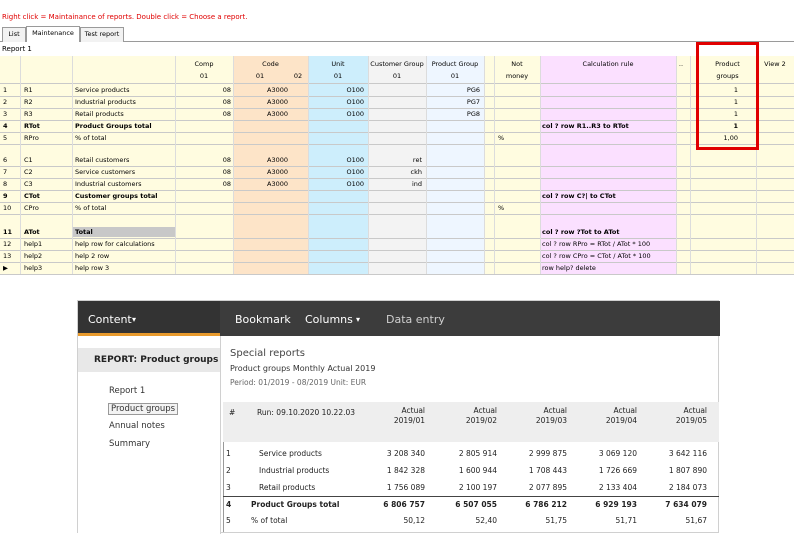 This screenshot has width=794, height=539. Describe the element at coordinates (130, 160) in the screenshot. I see `grid-cell-name: Retail customers` at that location.